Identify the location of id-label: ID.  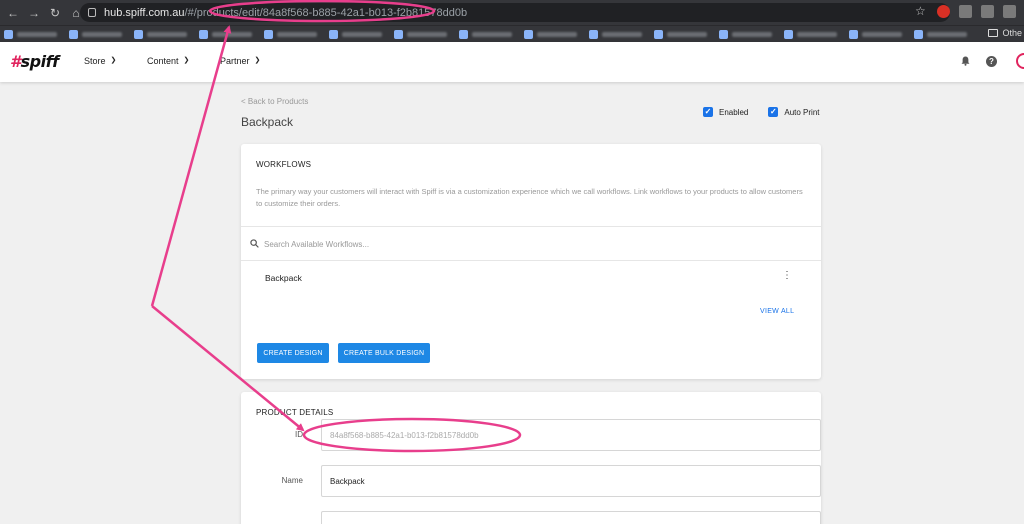
(299, 434).